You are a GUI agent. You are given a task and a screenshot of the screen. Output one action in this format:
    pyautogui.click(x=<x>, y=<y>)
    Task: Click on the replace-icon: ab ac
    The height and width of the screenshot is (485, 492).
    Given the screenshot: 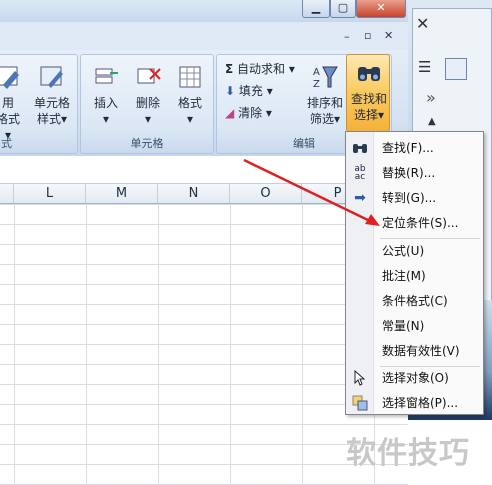 What is the action you would take?
    pyautogui.click(x=360, y=173)
    